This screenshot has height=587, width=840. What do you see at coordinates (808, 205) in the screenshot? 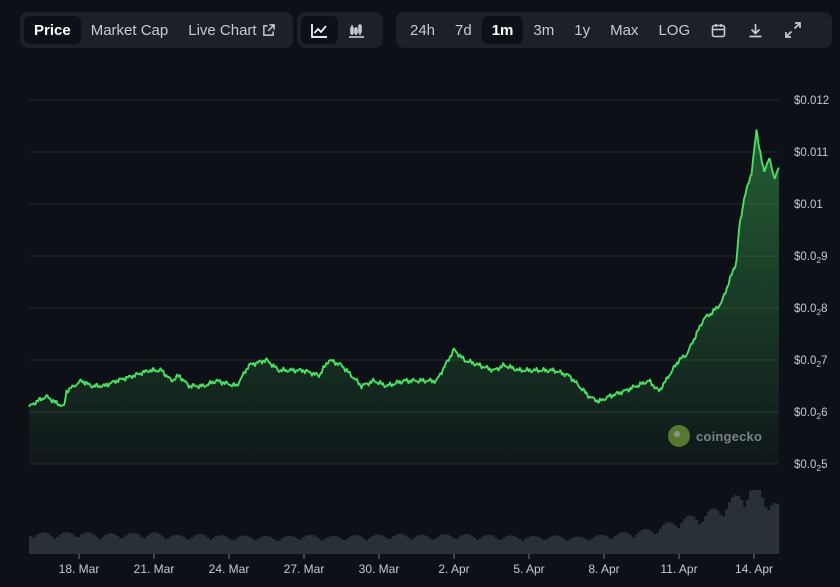
I see `y-tick-label: $0.01` at bounding box center [808, 205].